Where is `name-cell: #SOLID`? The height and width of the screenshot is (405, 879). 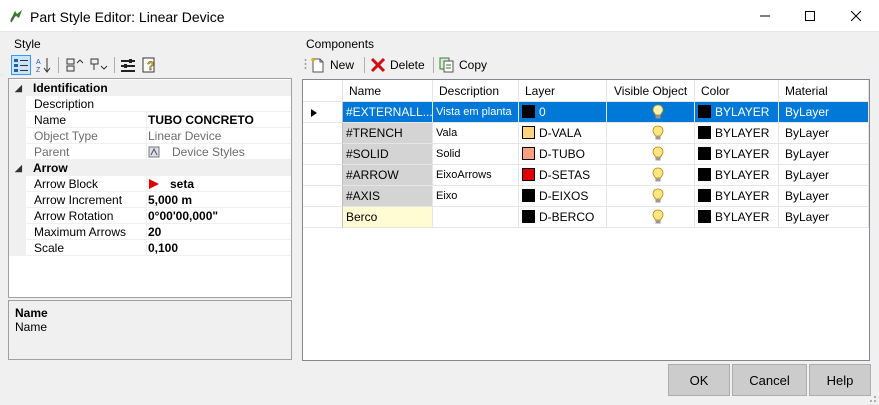 name-cell: #SOLID is located at coordinates (388, 154).